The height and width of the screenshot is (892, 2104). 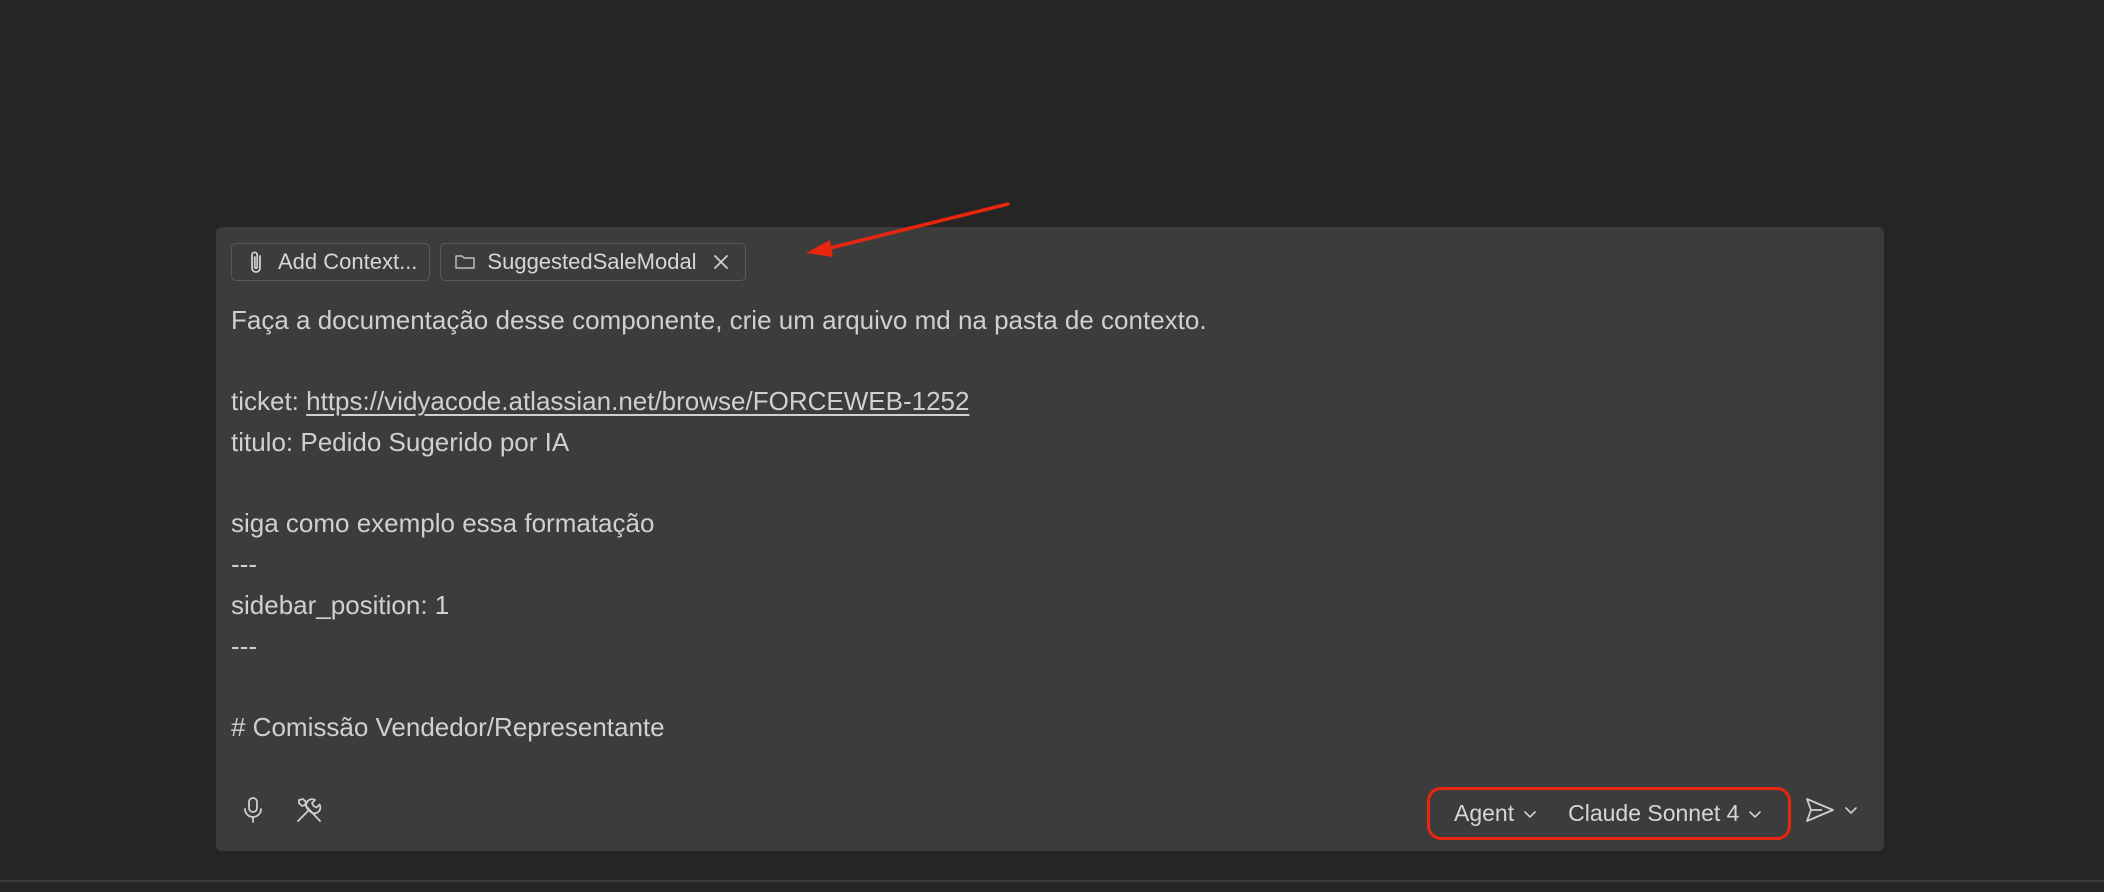 I want to click on input-toolbar-left, so click(x=281, y=812).